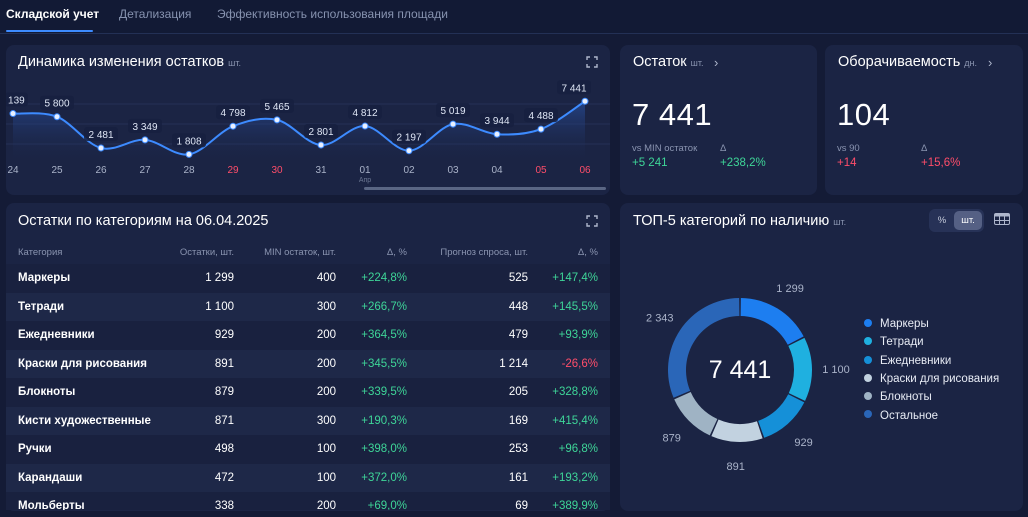 This screenshot has height=517, width=1028. Describe the element at coordinates (924, 148) in the screenshot. I see `turnover-delta-label: Δ` at that location.